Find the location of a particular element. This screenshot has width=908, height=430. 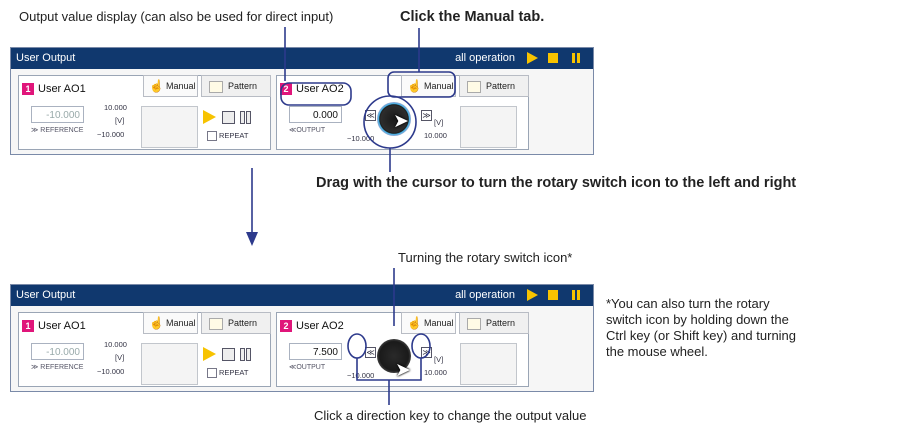

rotary-highlight-circle is located at coordinates (390, 122).